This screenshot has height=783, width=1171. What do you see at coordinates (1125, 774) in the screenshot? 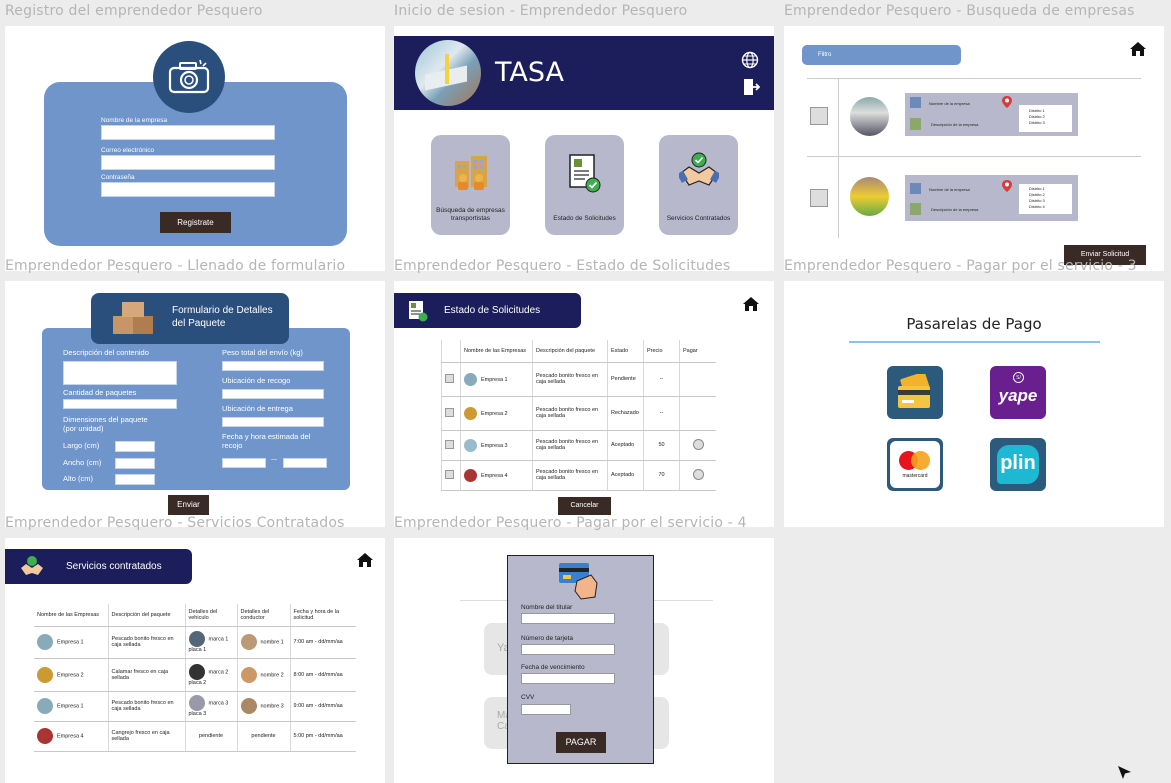
I see `mouse-cursor-icon` at bounding box center [1125, 774].